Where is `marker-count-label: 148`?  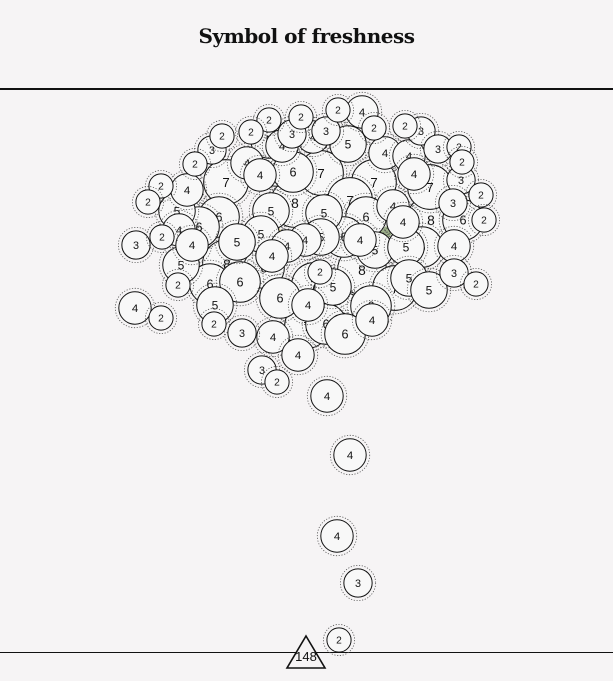
marker-count-label: 148 is located at coordinates (306, 656).